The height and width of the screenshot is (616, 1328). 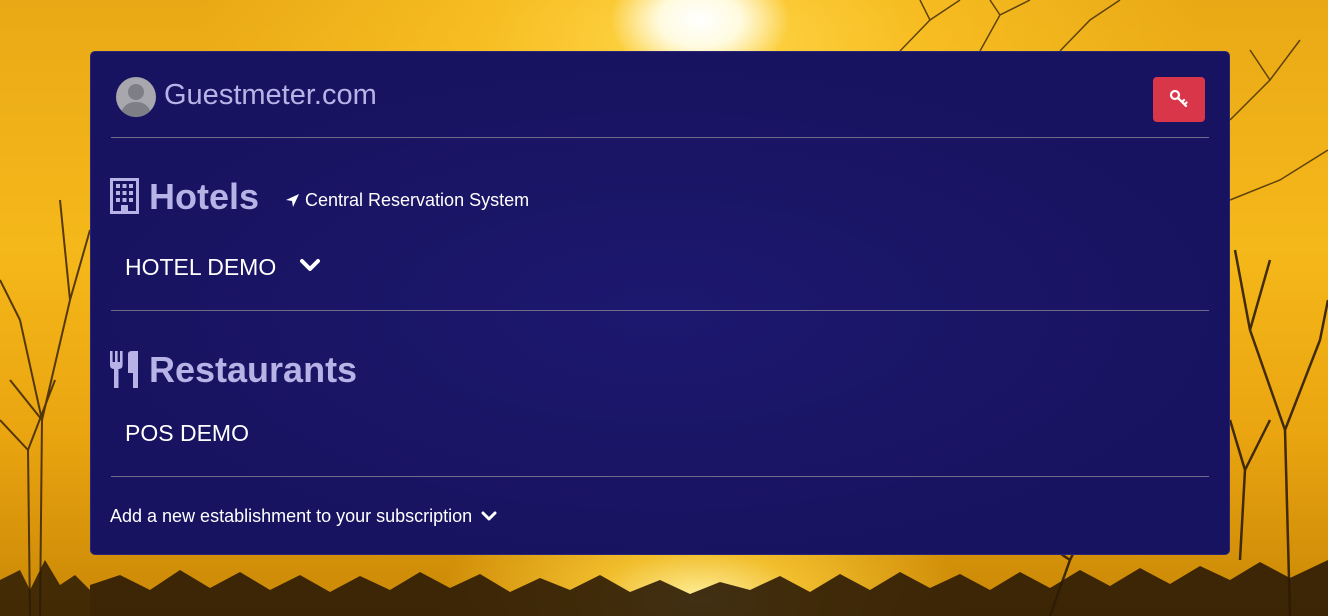 I want to click on key-icon, so click(x=1179, y=99).